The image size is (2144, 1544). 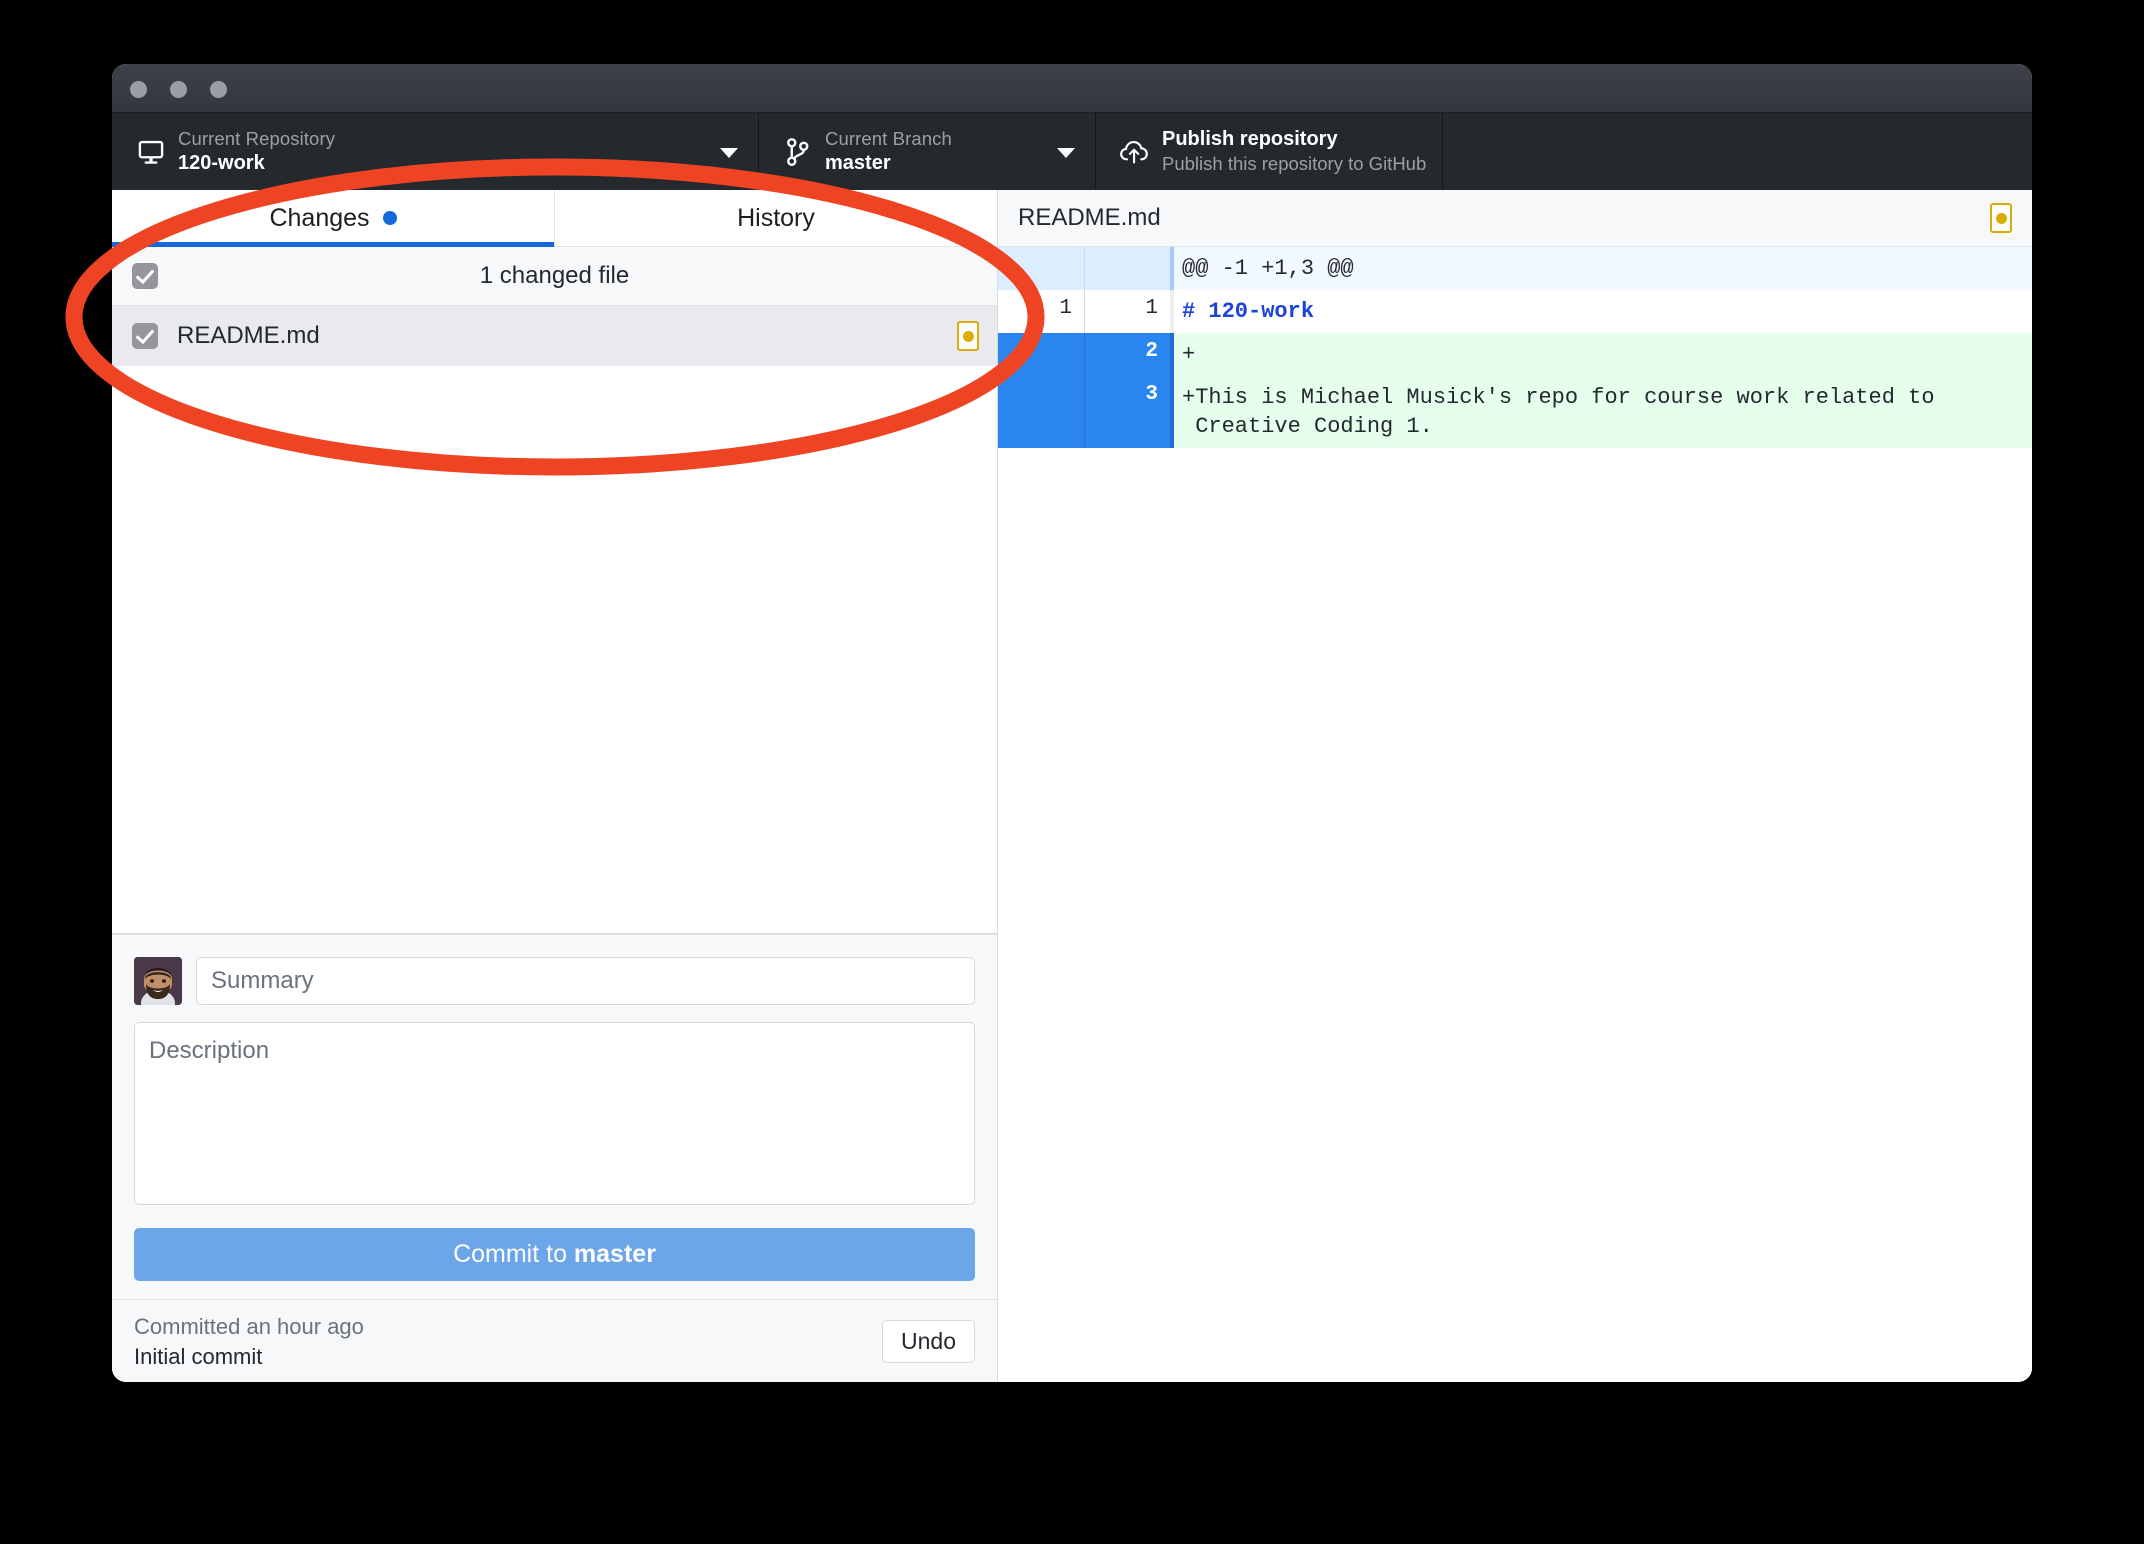 I want to click on window-titlebar, so click(x=1072, y=88).